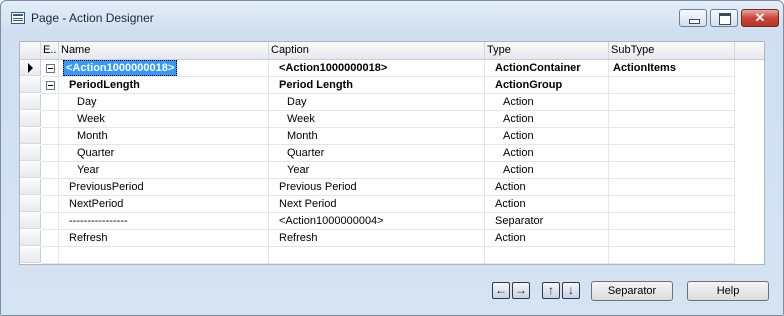 The height and width of the screenshot is (316, 784). I want to click on caption-cell: Week, so click(377, 119).